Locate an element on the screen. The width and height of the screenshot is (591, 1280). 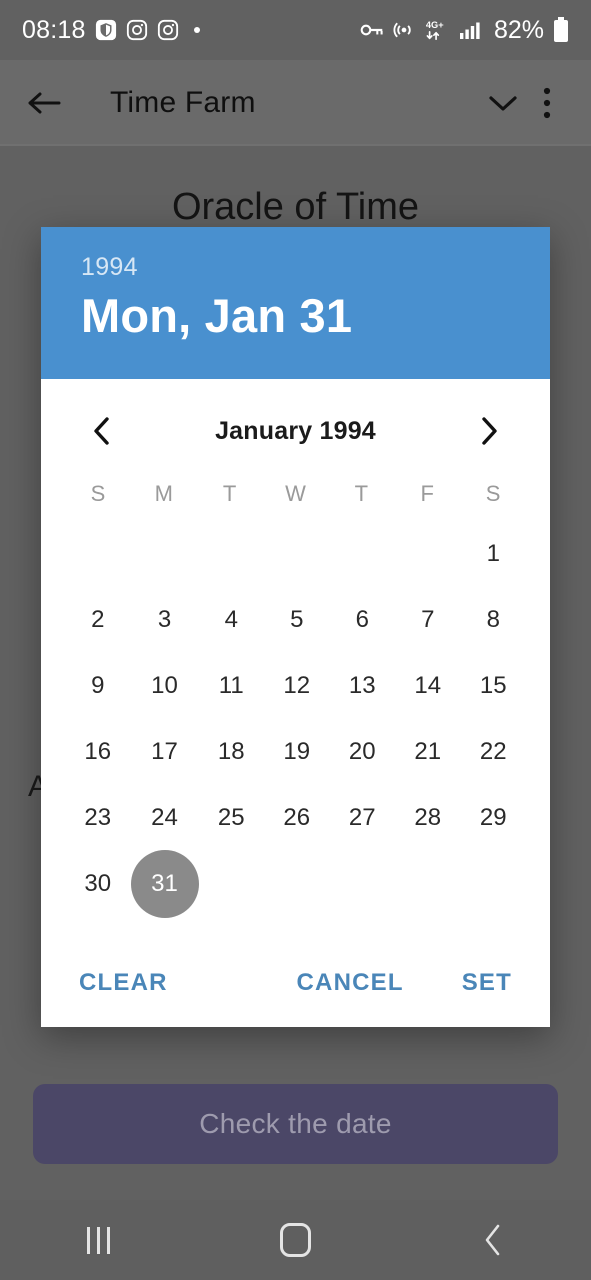
calendar-day: 24 is located at coordinates (165, 818).